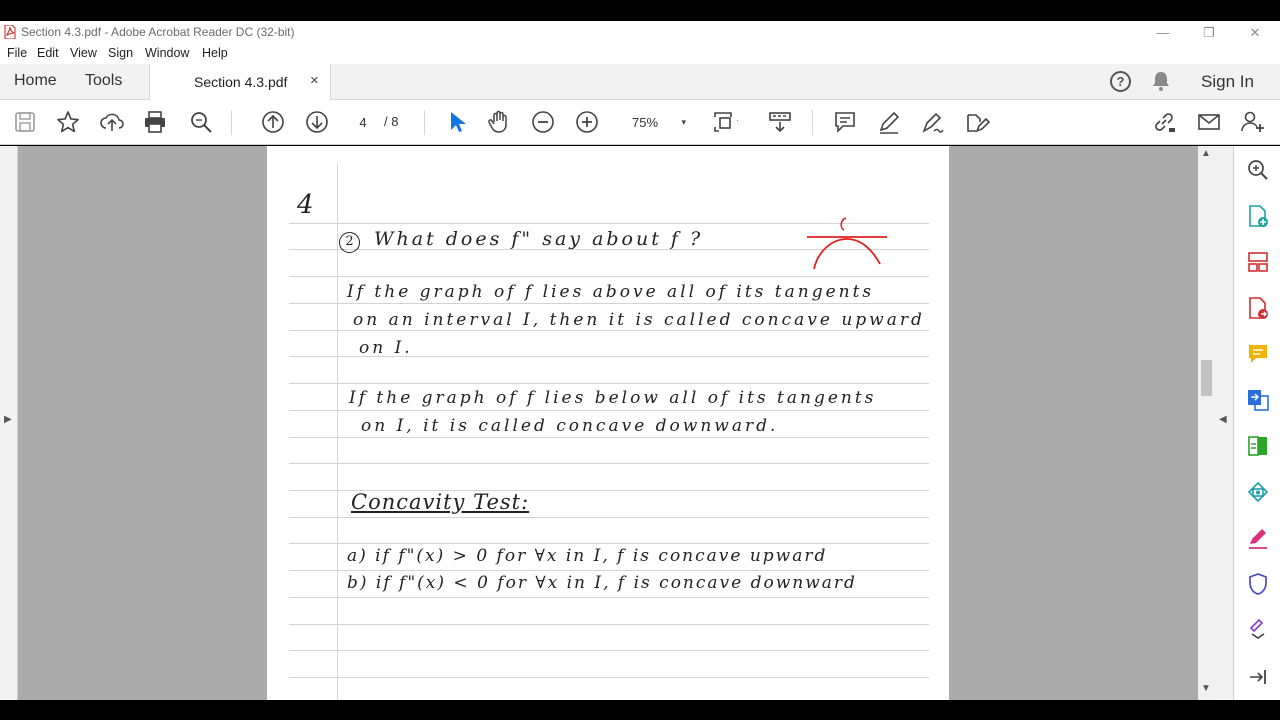 The height and width of the screenshot is (720, 1280). I want to click on minimize-button: —, so click(1163, 33).